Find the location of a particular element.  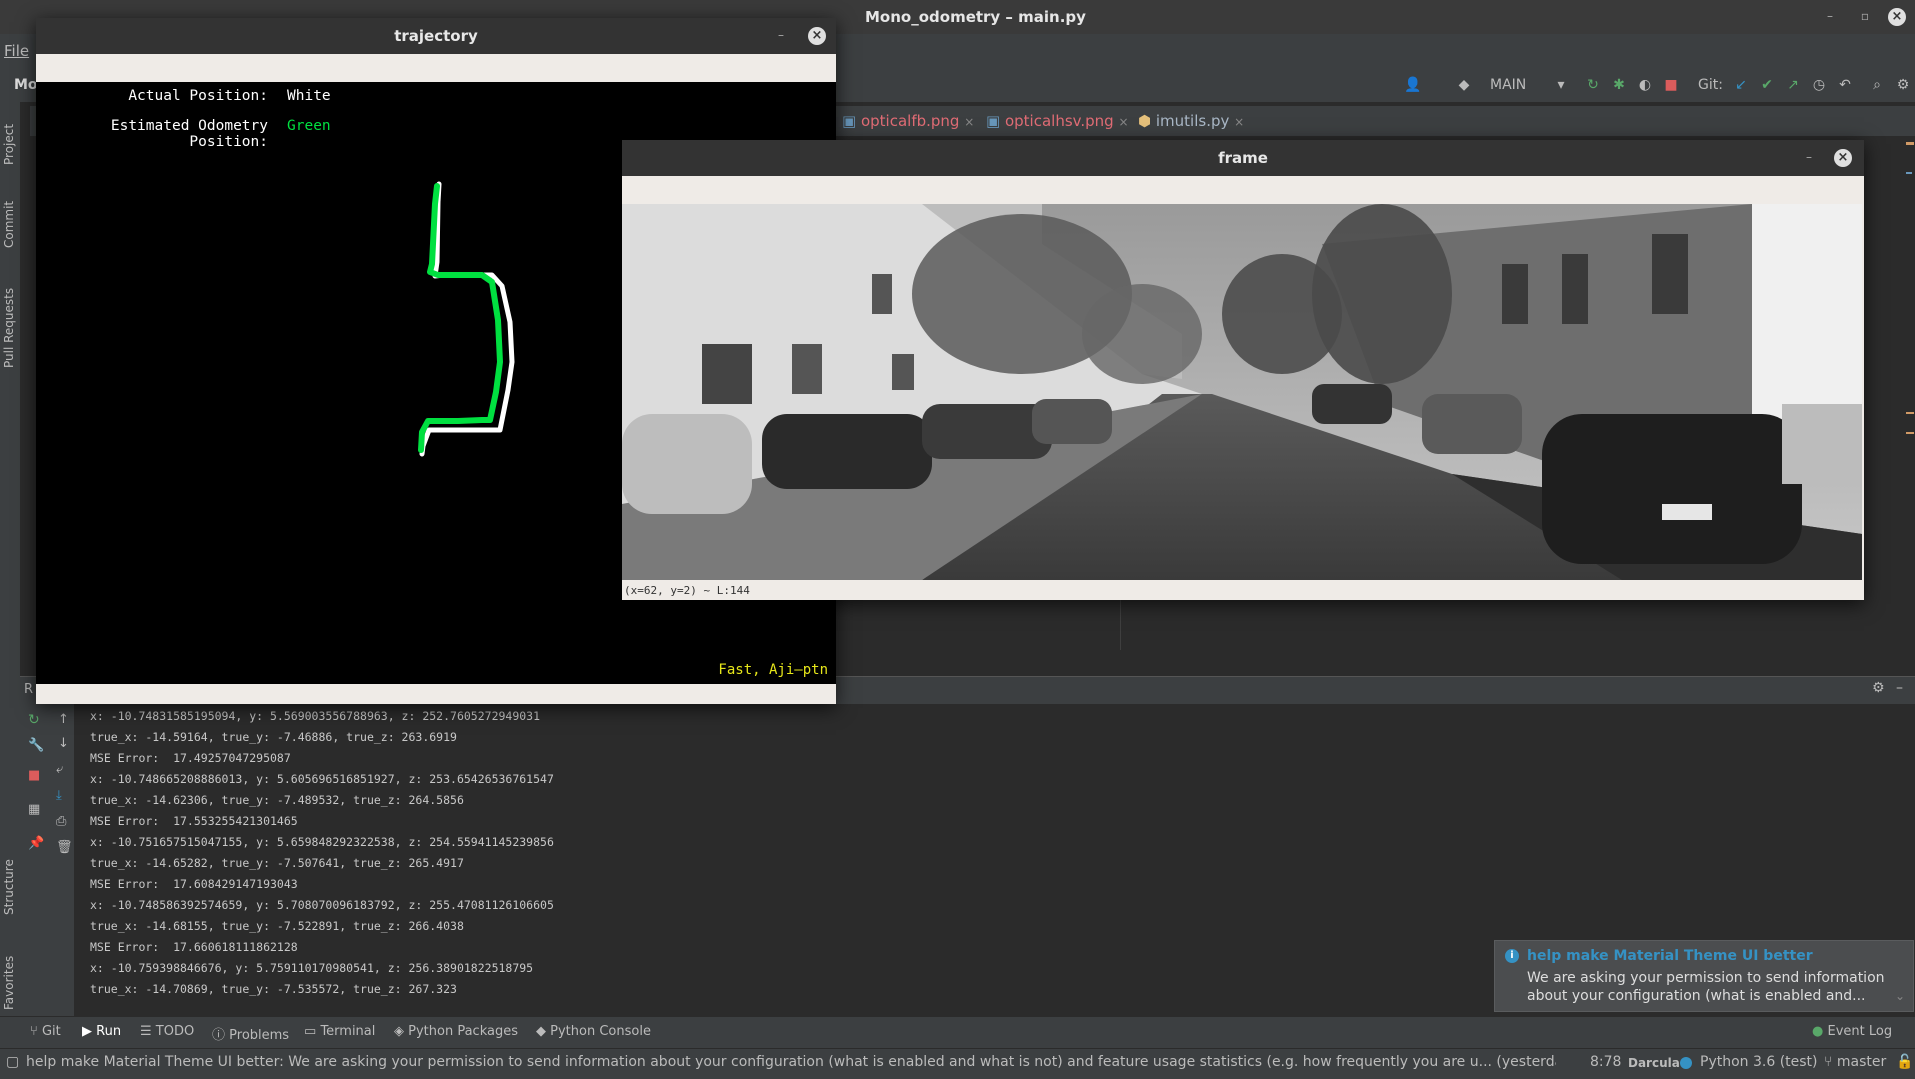

chevron-down-icon: ▾ is located at coordinates (1561, 85).